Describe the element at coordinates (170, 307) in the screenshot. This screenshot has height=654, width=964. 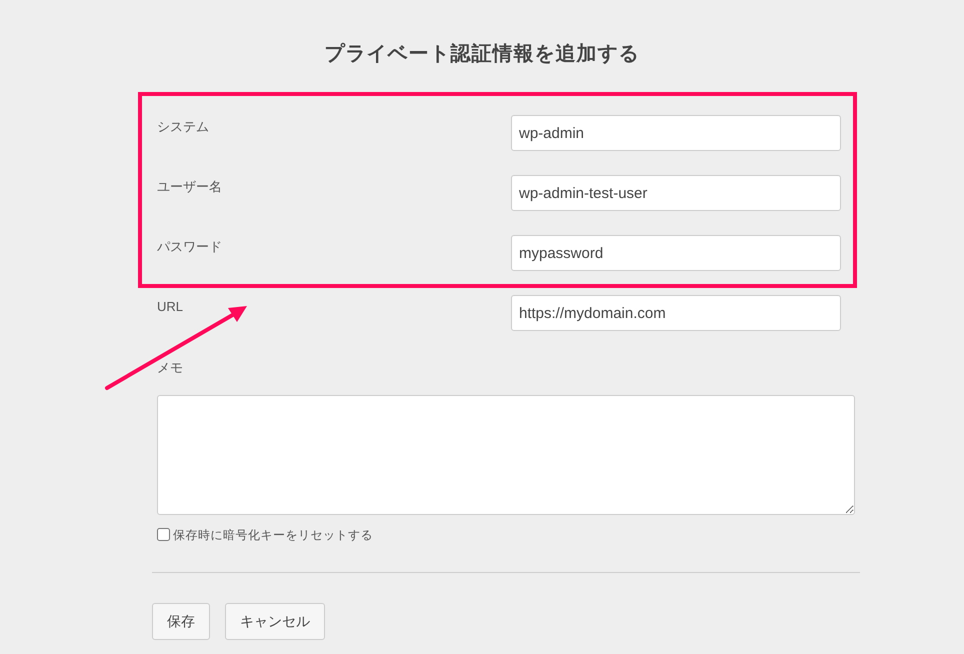
I see `field-label: URL` at that location.